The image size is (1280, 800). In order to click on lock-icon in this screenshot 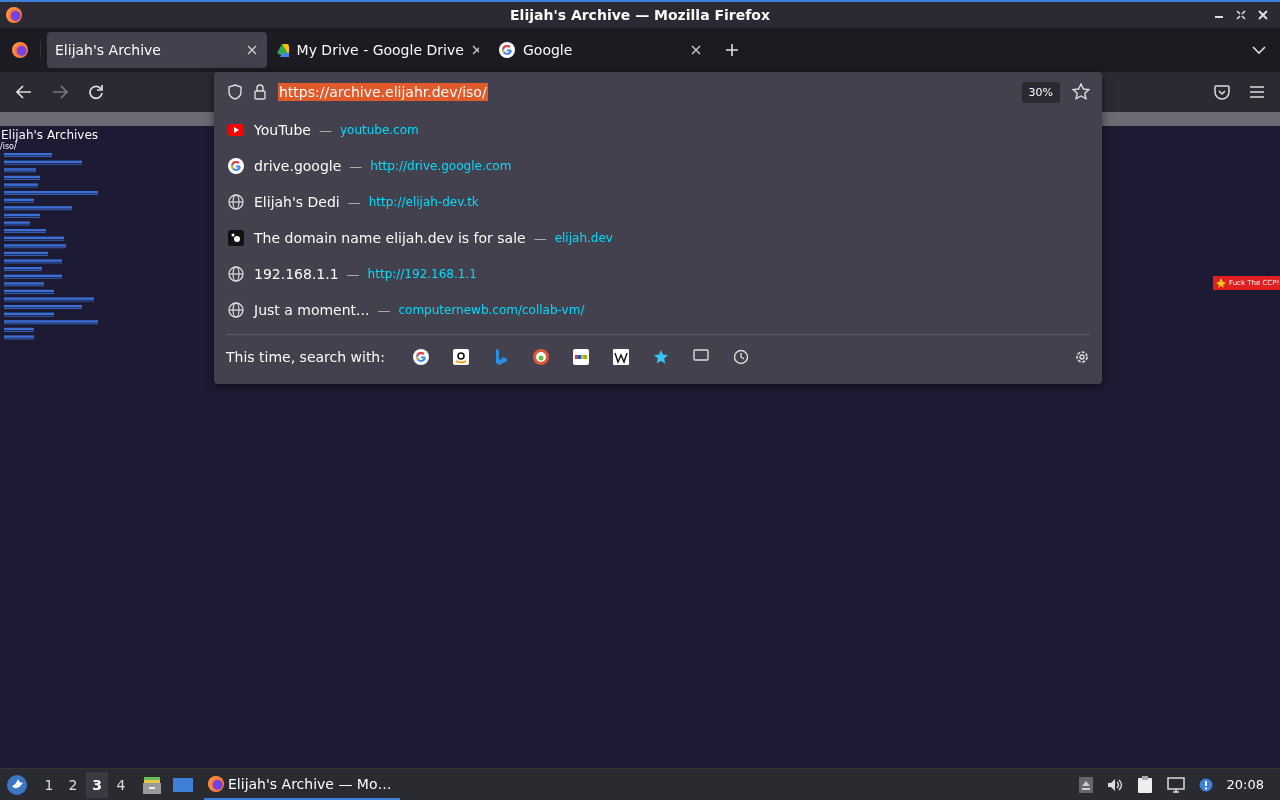, I will do `click(260, 92)`.